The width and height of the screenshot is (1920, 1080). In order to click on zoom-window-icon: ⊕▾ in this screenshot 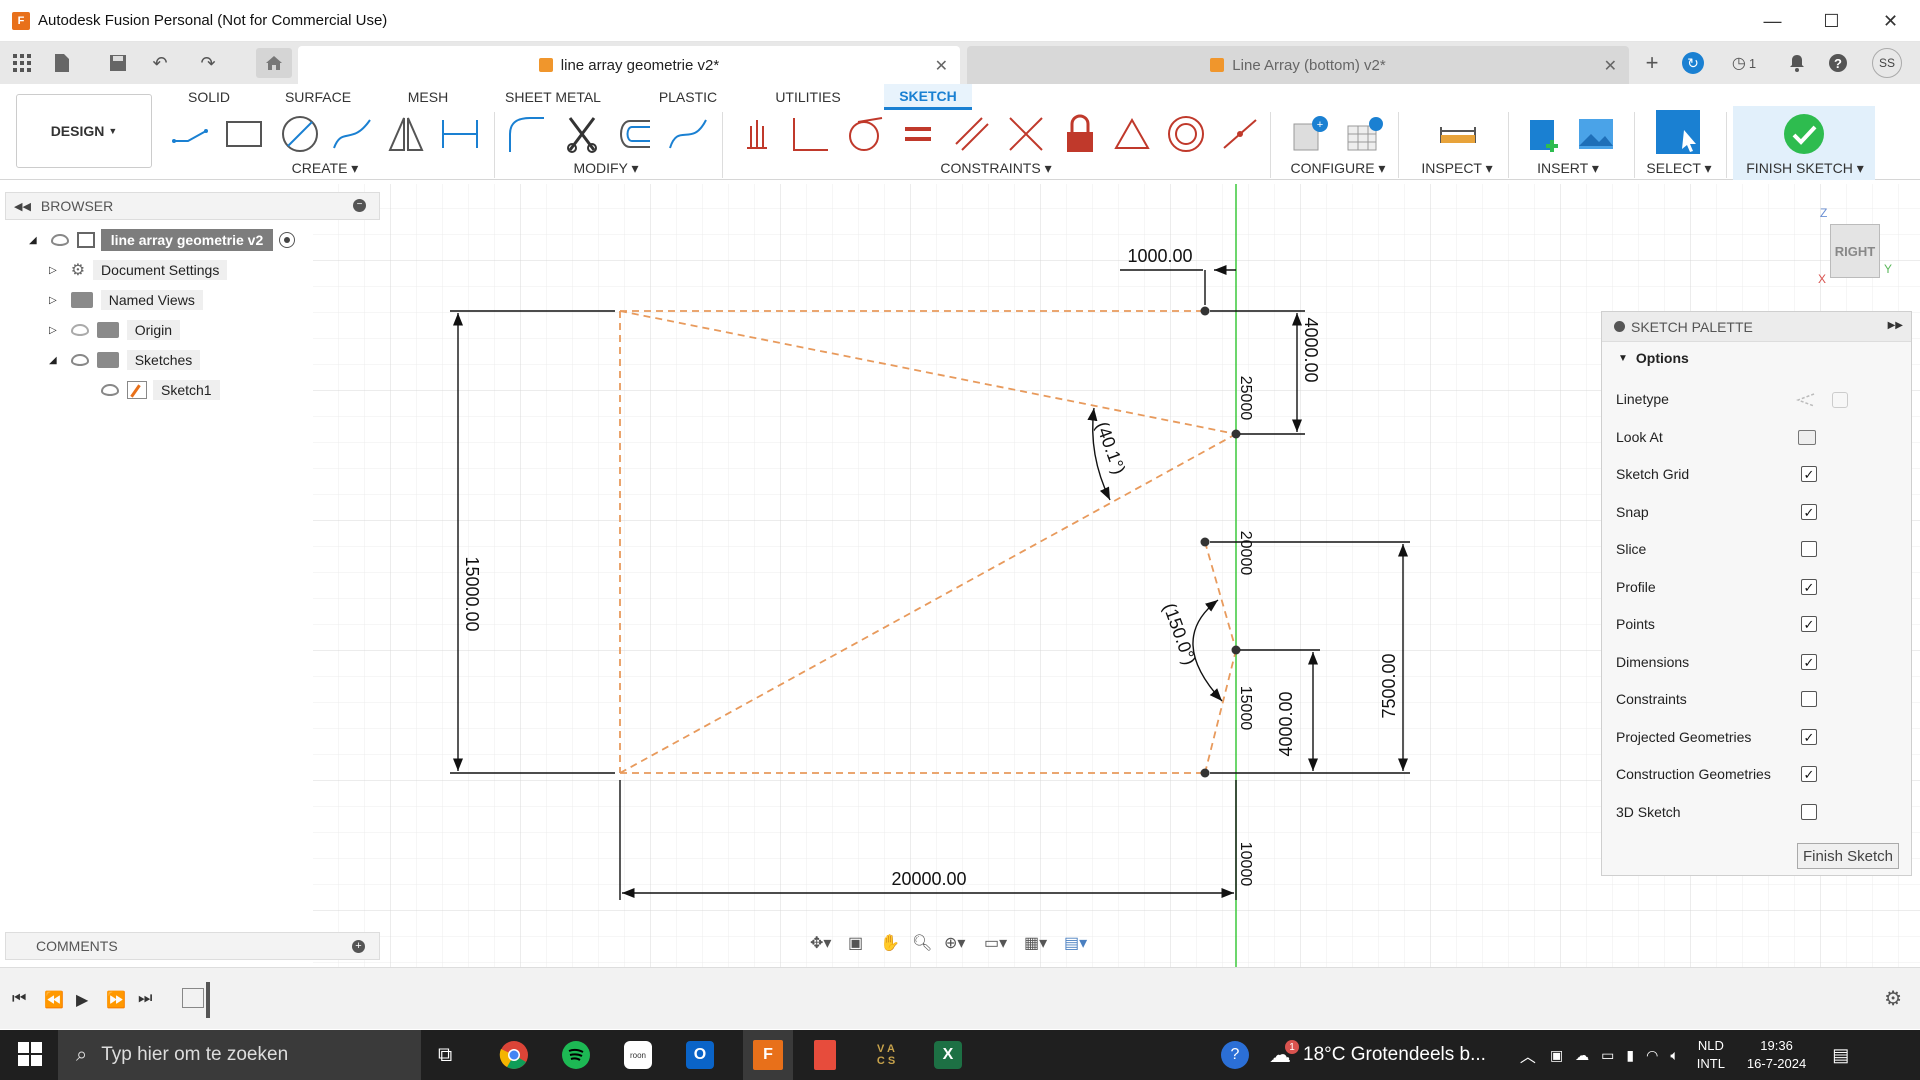, I will do `click(964, 943)`.